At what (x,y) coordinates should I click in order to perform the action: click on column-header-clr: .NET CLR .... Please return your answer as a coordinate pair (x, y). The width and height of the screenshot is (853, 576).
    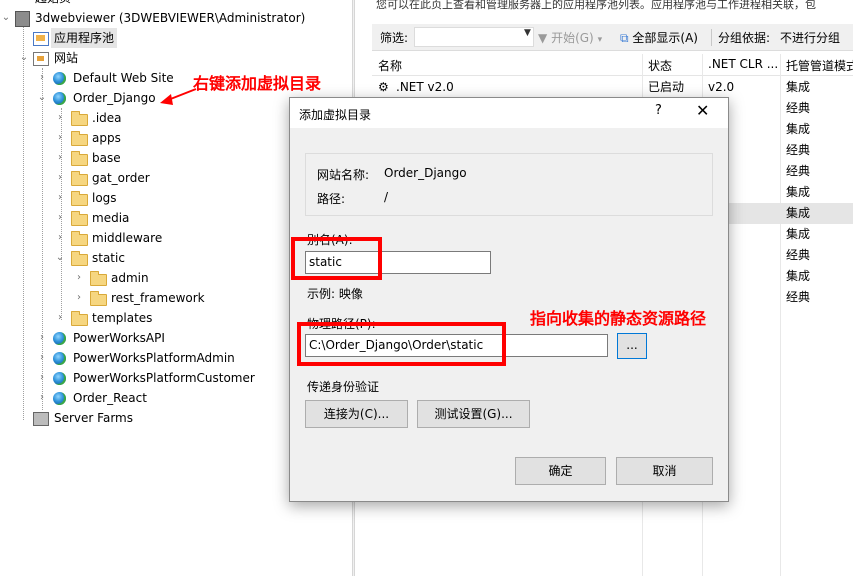
    Looking at the image, I should click on (743, 64).